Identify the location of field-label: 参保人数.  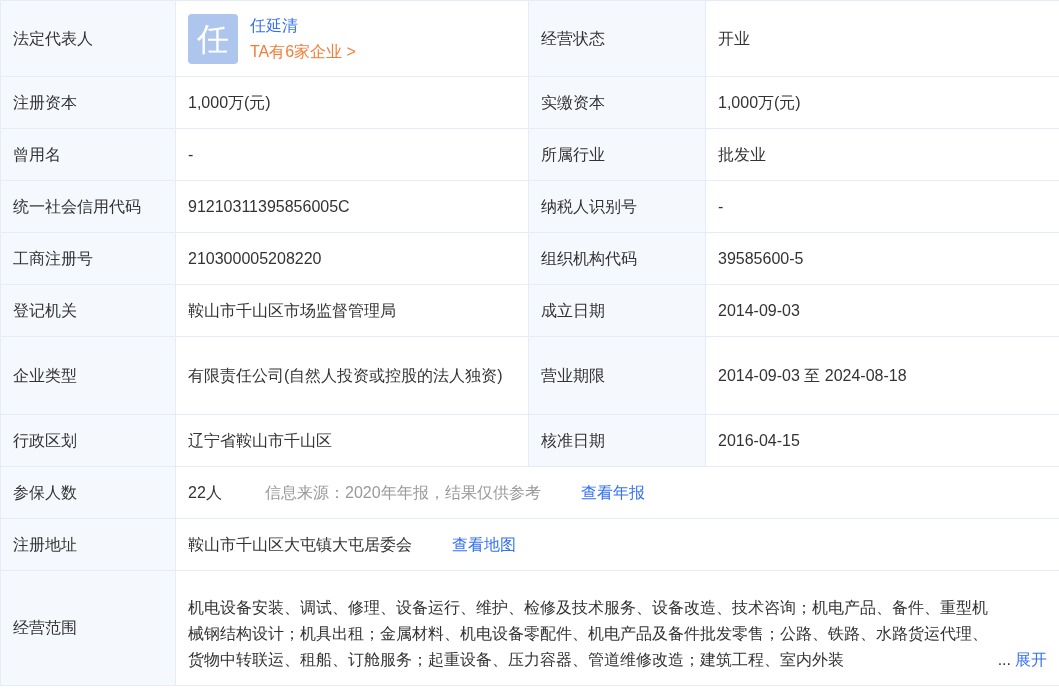
(45, 492).